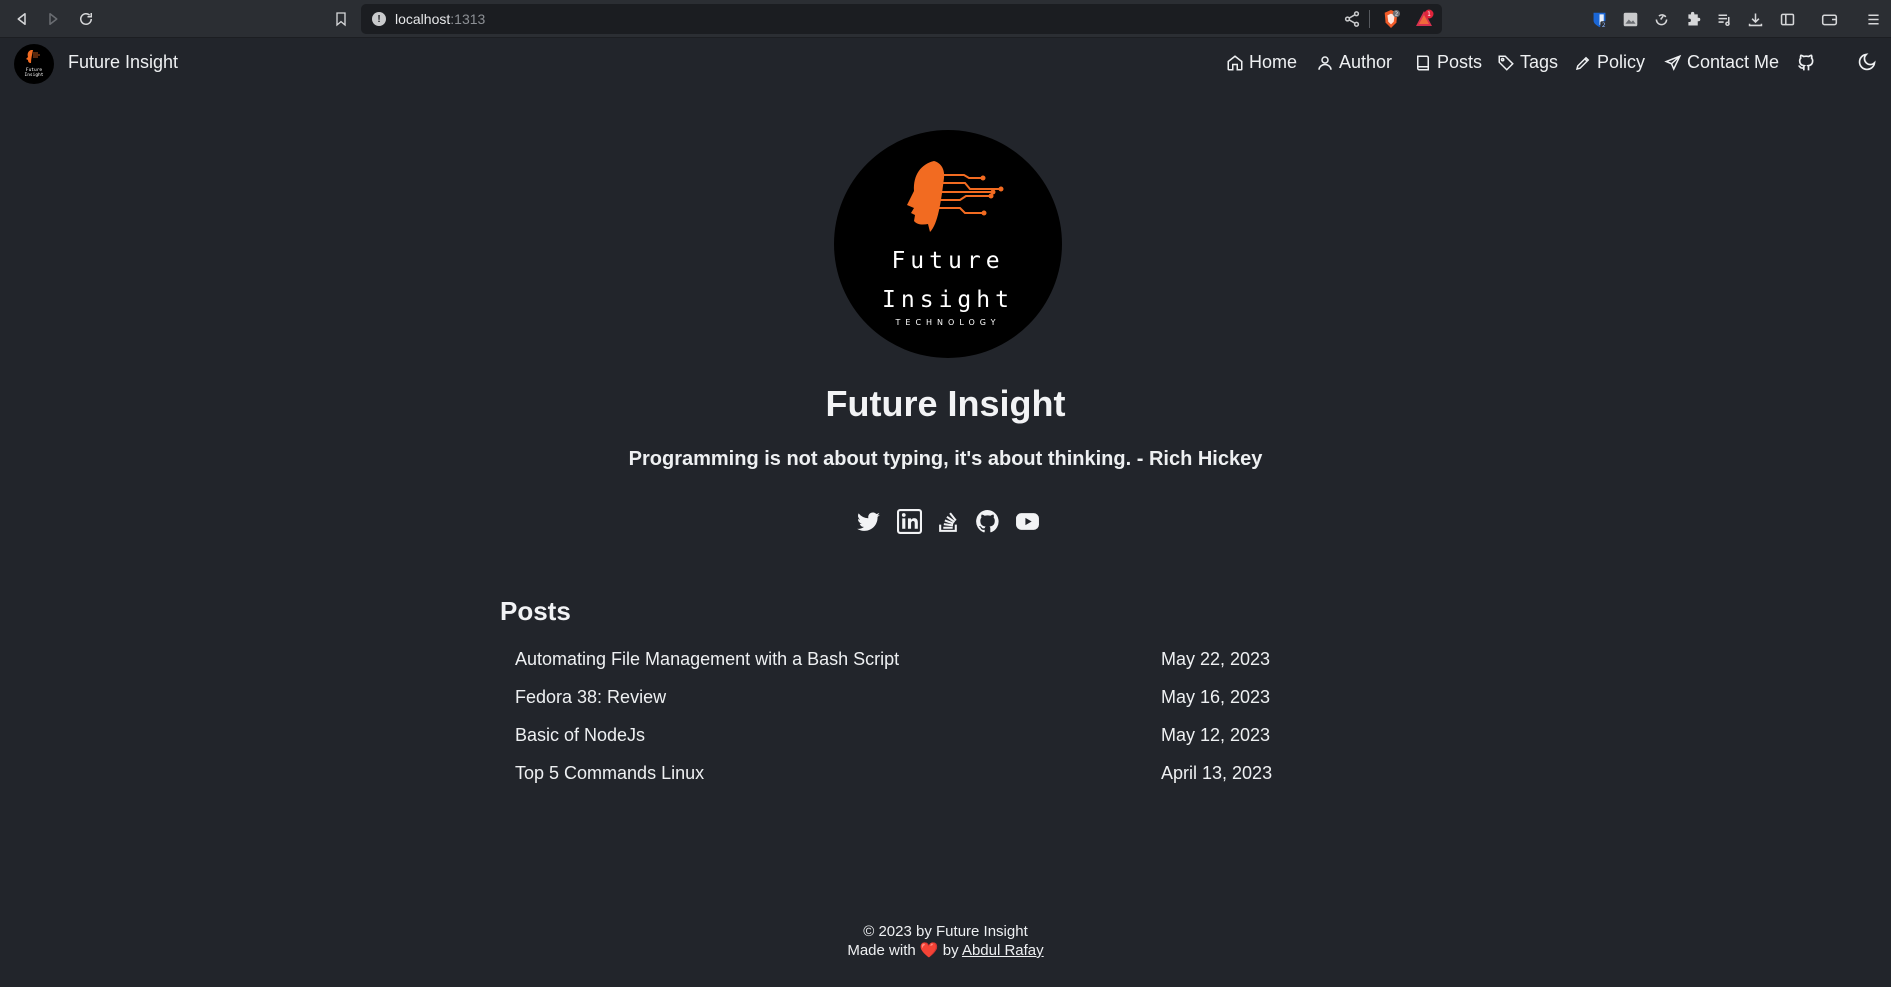  I want to click on nav-tags: Tags, so click(1527, 62).